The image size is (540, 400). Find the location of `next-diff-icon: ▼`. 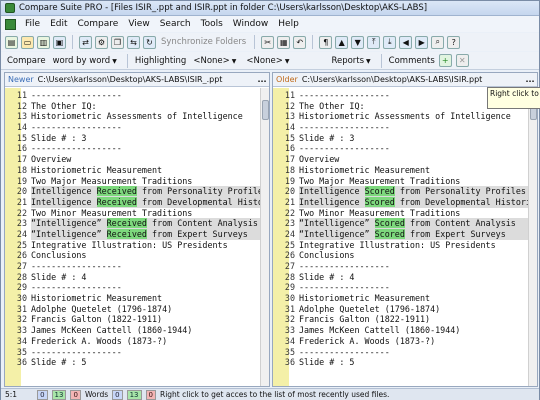

next-diff-icon: ▼ is located at coordinates (358, 42).